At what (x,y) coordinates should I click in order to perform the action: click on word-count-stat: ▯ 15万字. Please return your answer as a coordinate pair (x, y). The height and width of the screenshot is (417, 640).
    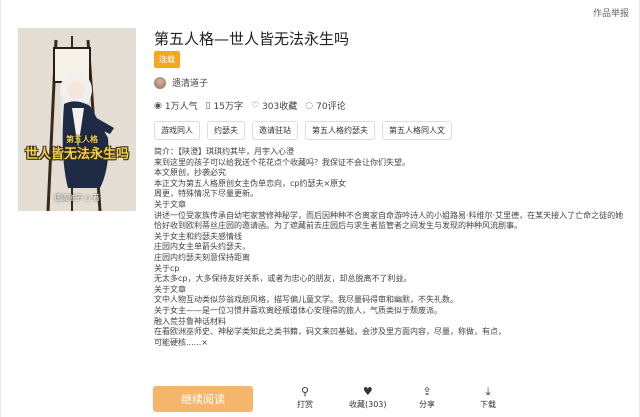
    Looking at the image, I should click on (224, 106).